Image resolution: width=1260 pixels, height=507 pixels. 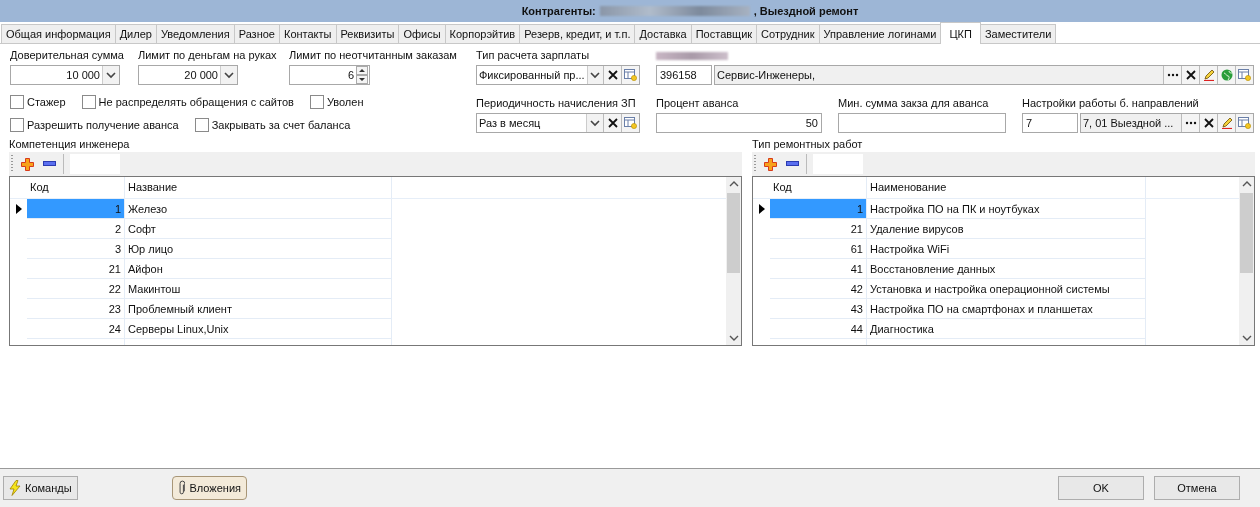 I want to click on table-cell: Установка и настройка операционной системы, so click(x=1006, y=289).